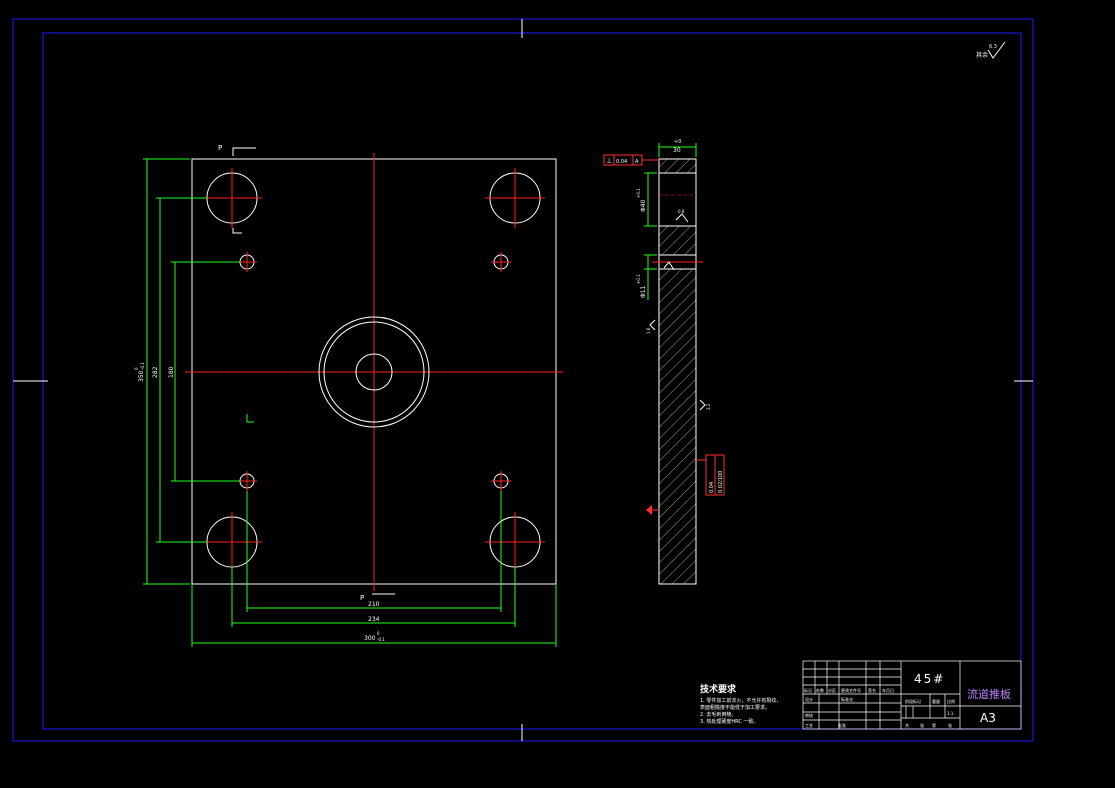  What do you see at coordinates (637, 162) in the screenshot?
I see `flatness-datum: A` at bounding box center [637, 162].